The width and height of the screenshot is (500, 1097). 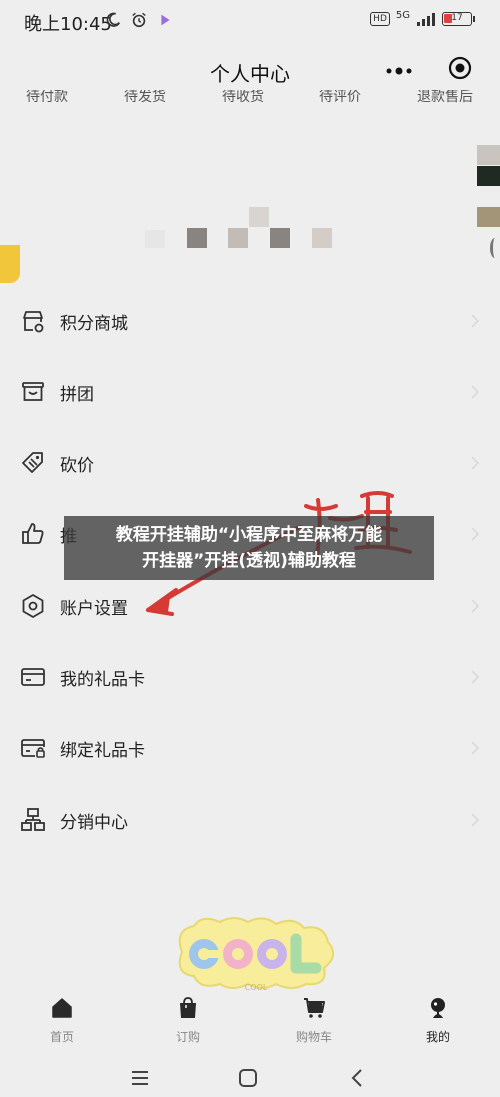 I want to click on more-options-icon, so click(x=399, y=71).